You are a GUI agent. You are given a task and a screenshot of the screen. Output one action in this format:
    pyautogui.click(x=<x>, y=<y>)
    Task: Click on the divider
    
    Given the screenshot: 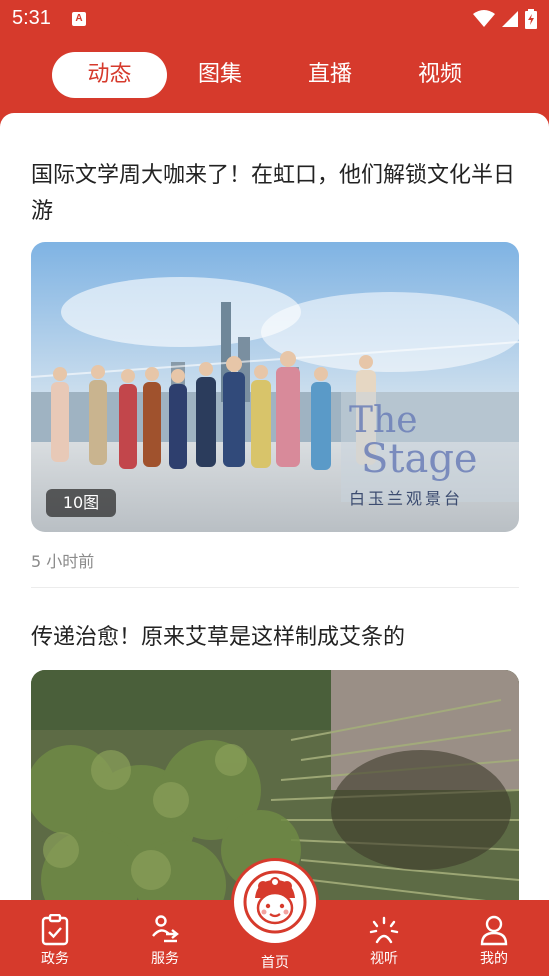 What is the action you would take?
    pyautogui.click(x=275, y=587)
    